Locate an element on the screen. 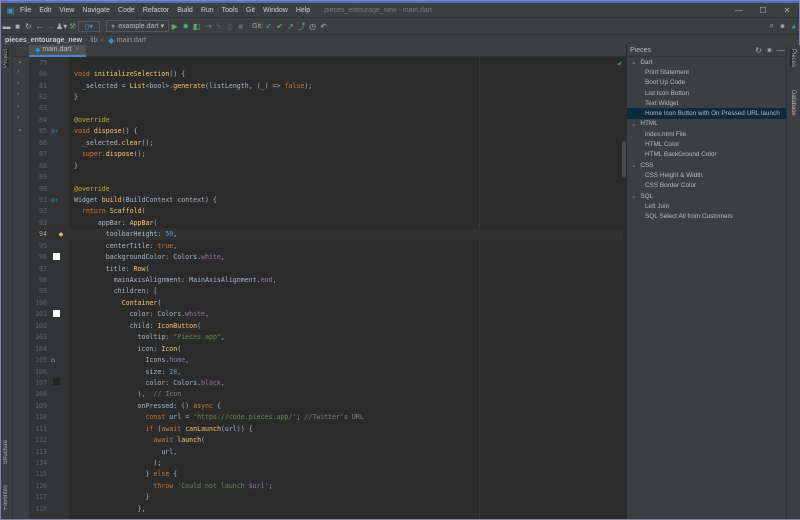 This screenshot has height=520, width=800. settings-gear-icon: ✷ is located at coordinates (782, 26).